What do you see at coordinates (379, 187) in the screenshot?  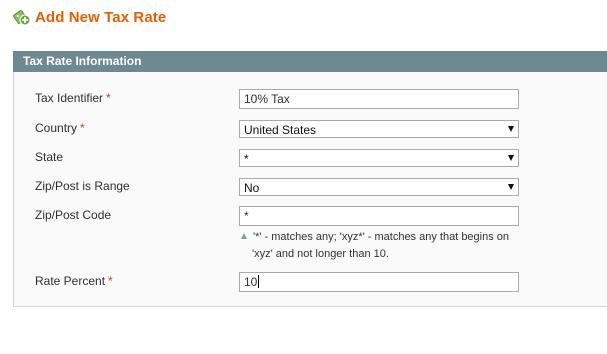 I see `zip-range-select: No` at bounding box center [379, 187].